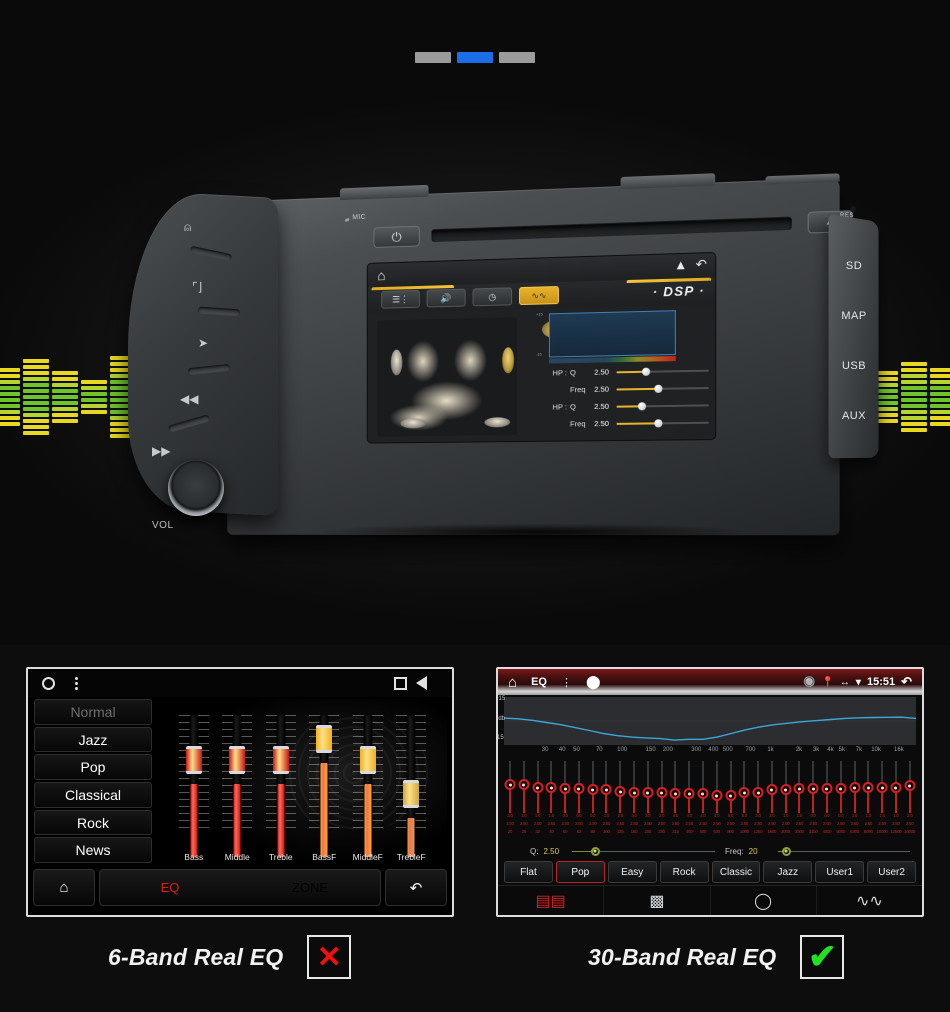 This screenshot has width=950, height=1012. What do you see at coordinates (203, 343) in the screenshot?
I see `navigate-icon: ➤` at bounding box center [203, 343].